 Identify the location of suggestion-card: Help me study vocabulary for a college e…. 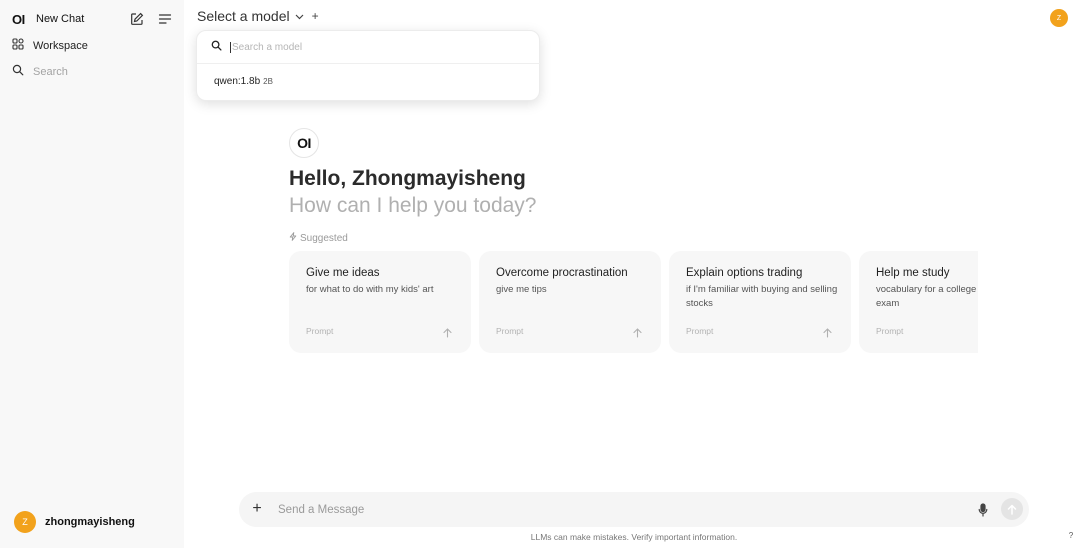
(918, 302).